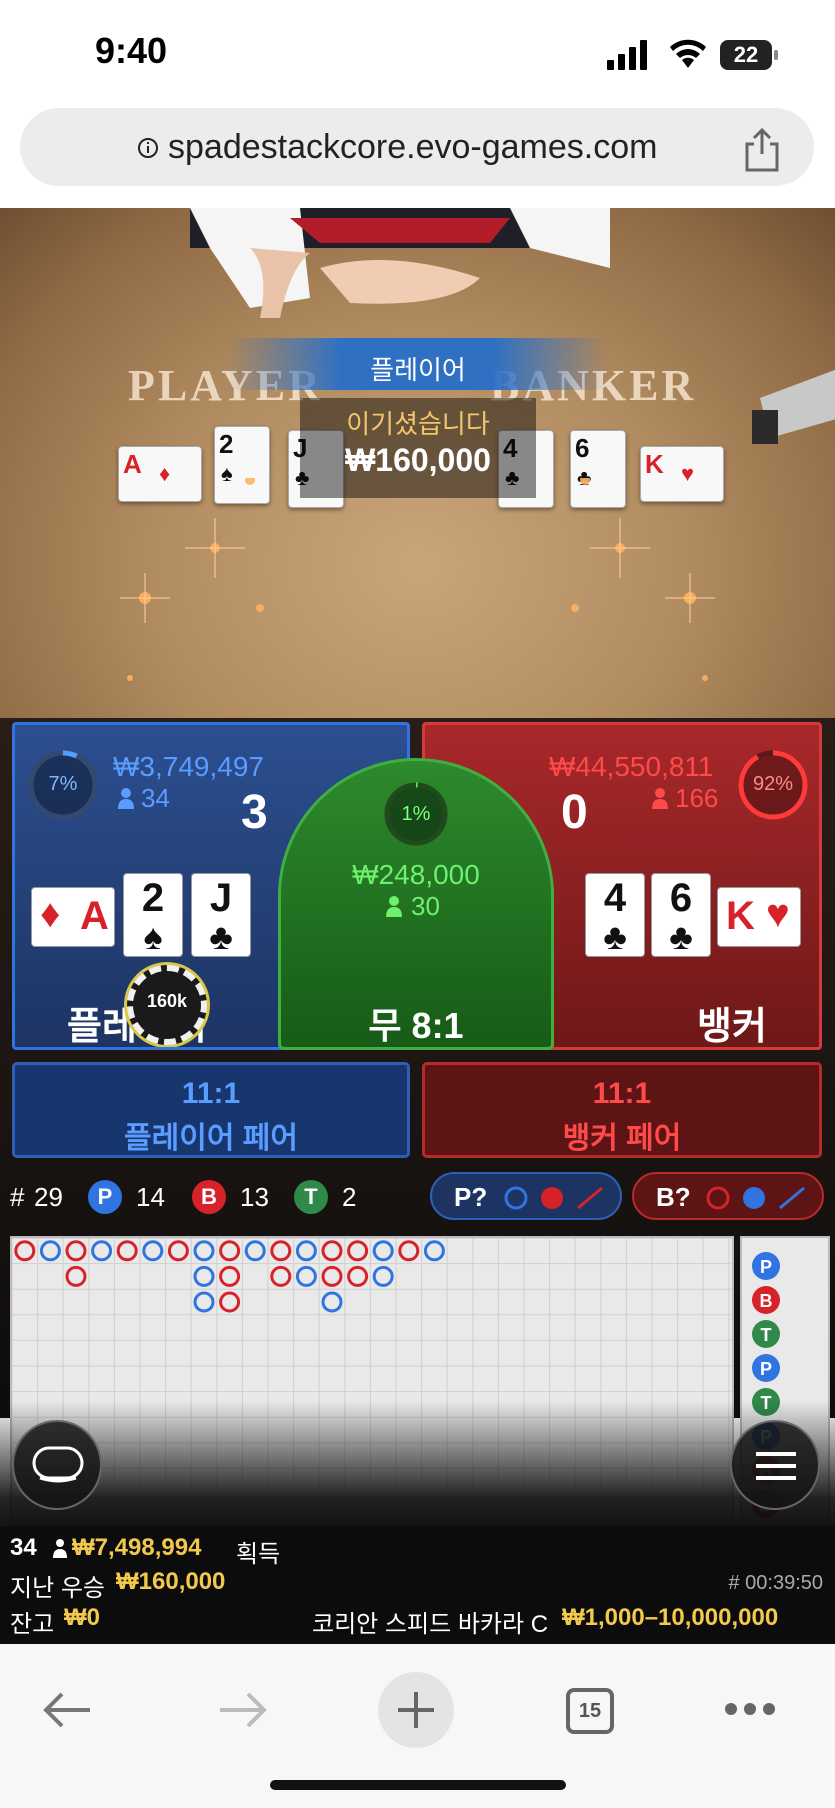 The height and width of the screenshot is (1808, 835). Describe the element at coordinates (732, 1027) in the screenshot. I see `banker-label: 뱅커` at that location.